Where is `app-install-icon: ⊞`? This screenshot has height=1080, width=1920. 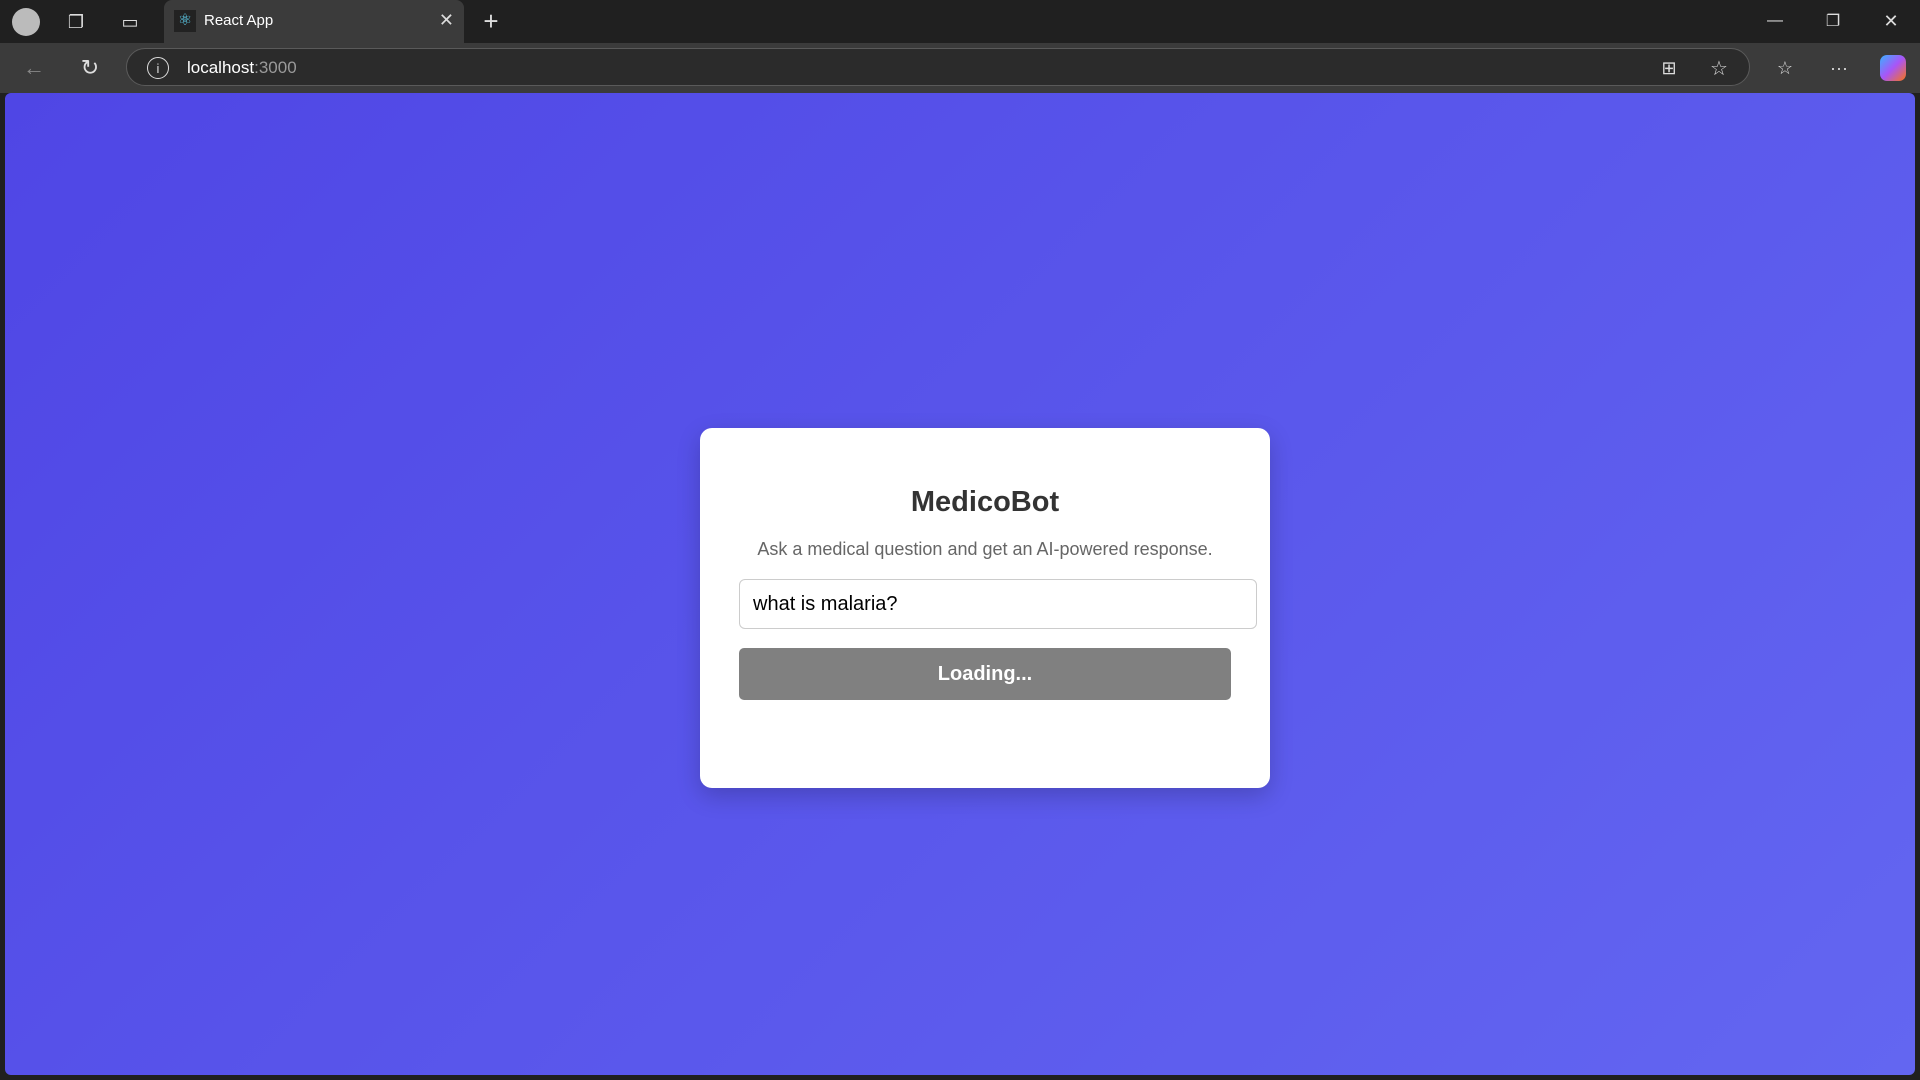 app-install-icon: ⊞ is located at coordinates (1669, 68).